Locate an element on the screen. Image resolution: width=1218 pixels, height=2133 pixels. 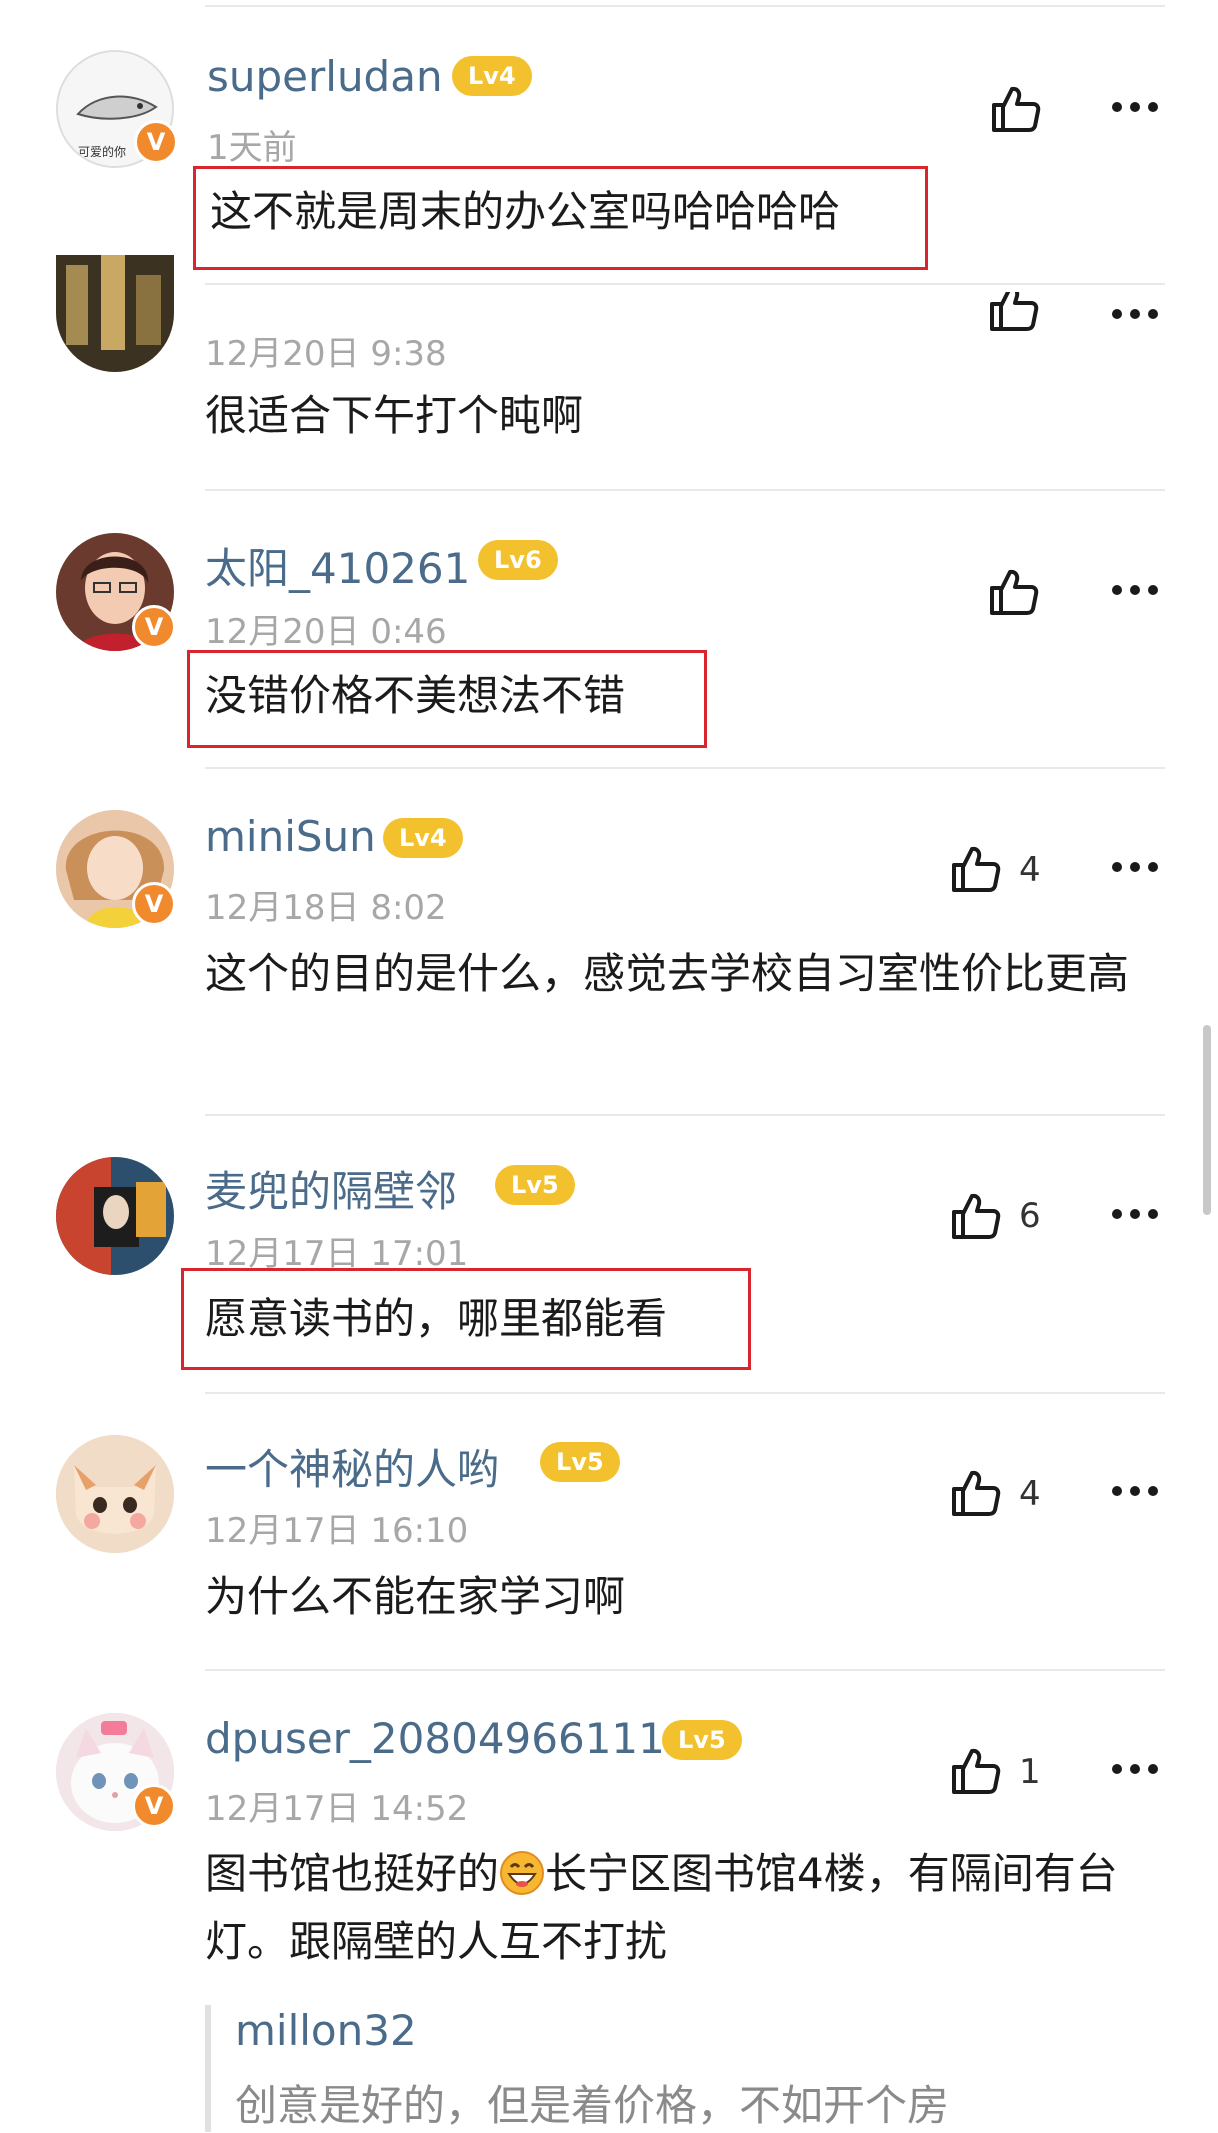
laughing-emoji-icon is located at coordinates (522, 1873).